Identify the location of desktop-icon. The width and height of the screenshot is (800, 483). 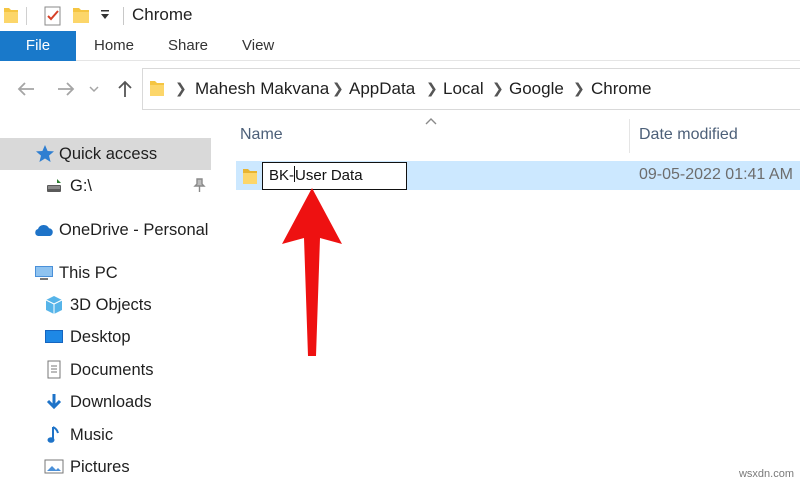
(54, 337).